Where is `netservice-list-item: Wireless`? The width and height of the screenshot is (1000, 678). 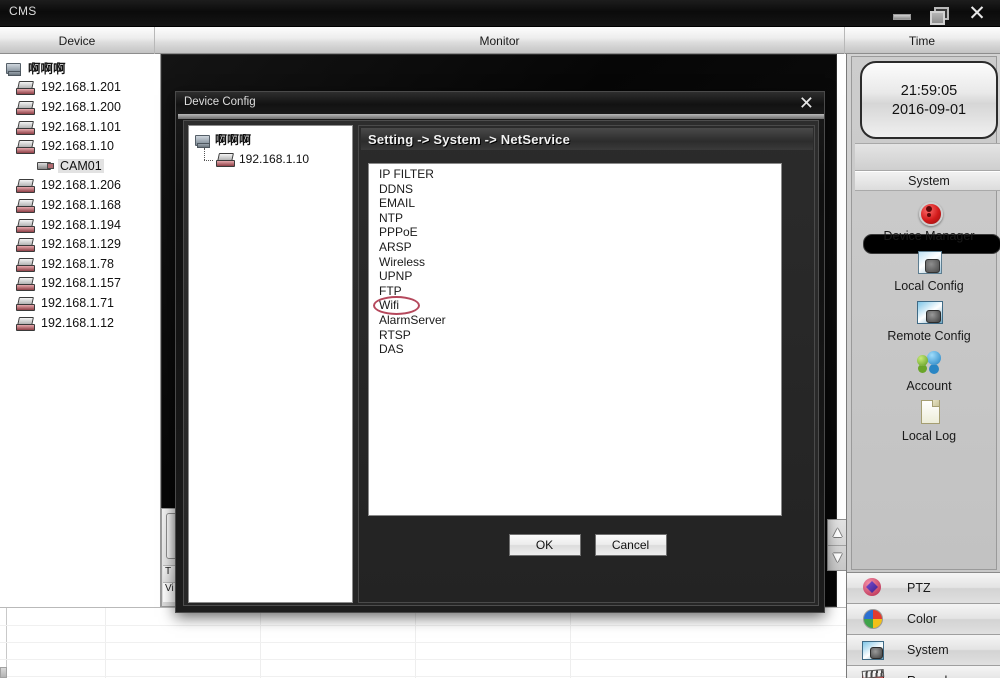 netservice-list-item: Wireless is located at coordinates (576, 262).